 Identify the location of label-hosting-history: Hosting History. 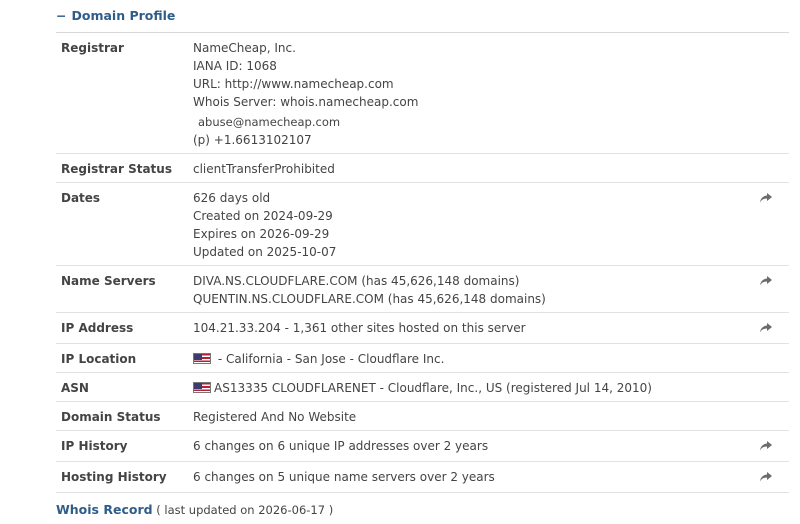
(124, 477).